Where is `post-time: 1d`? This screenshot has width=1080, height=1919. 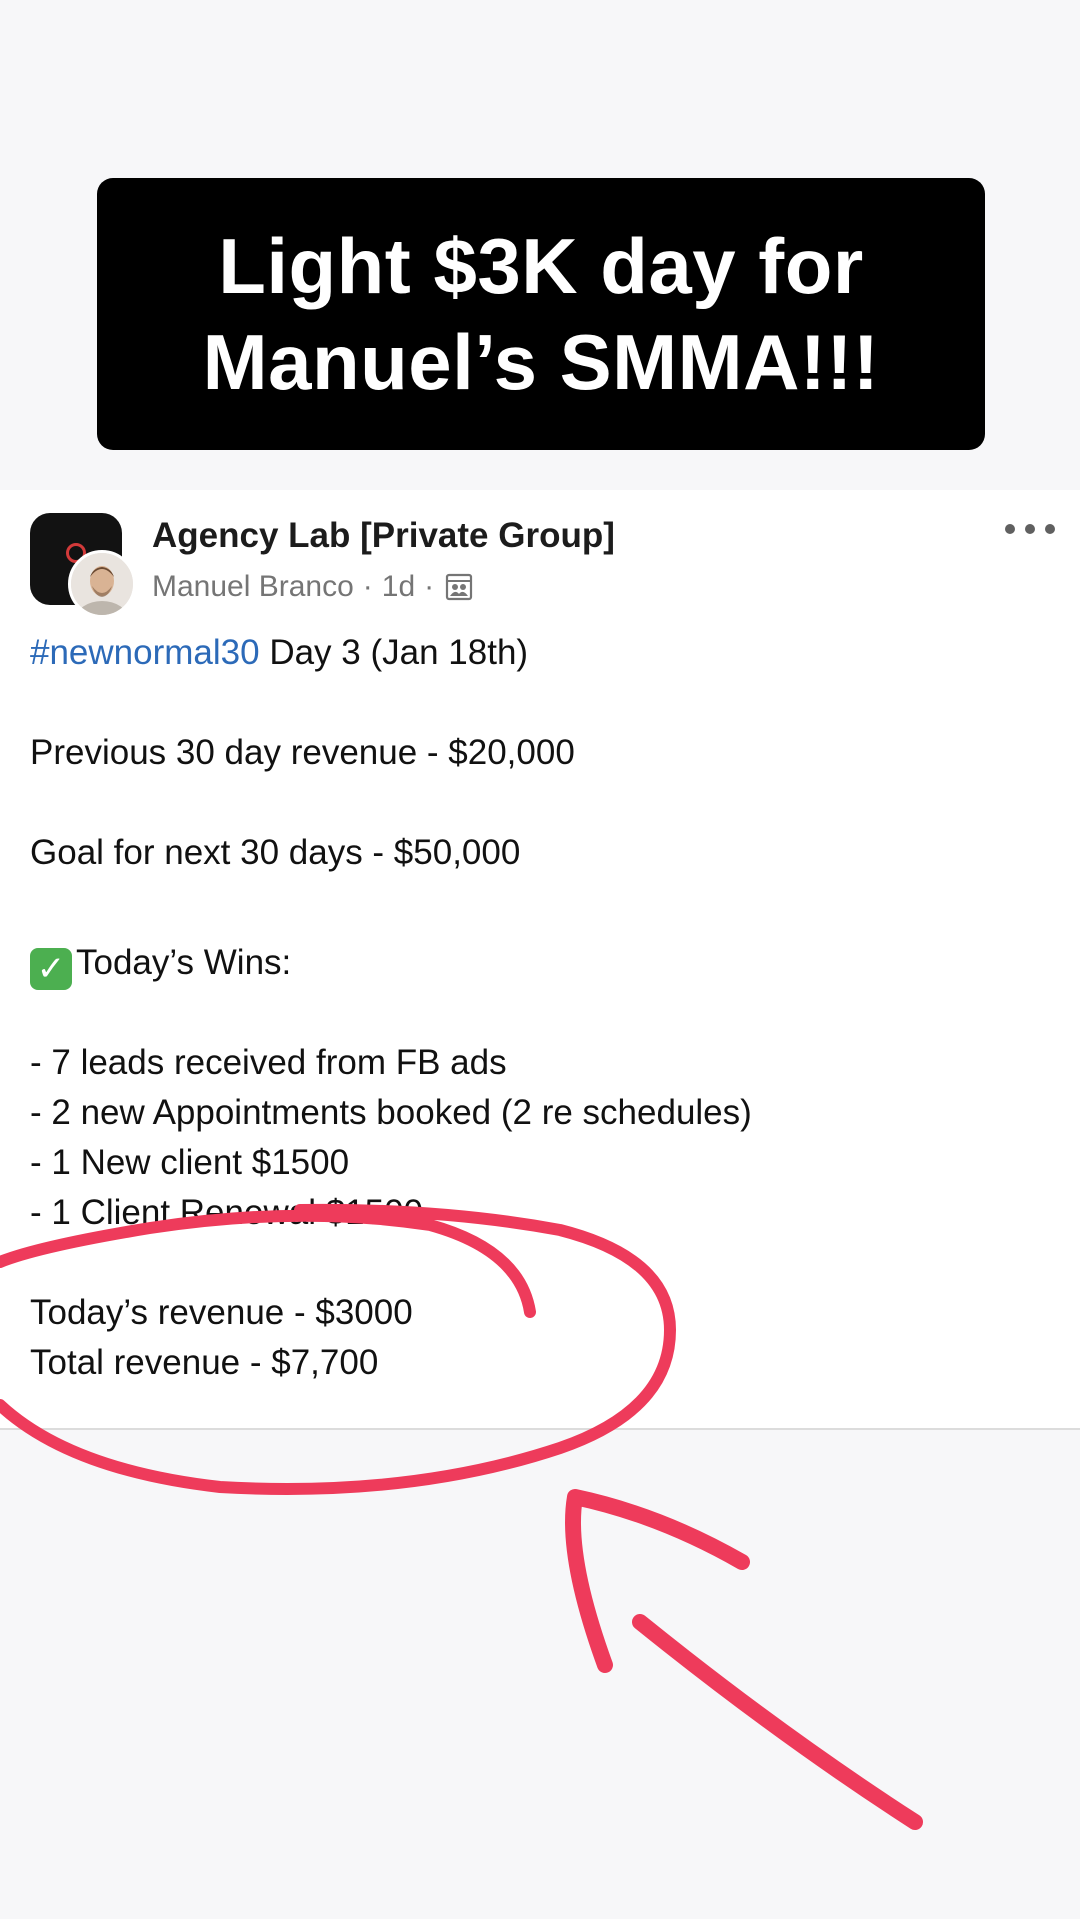
post-time: 1d is located at coordinates (398, 587).